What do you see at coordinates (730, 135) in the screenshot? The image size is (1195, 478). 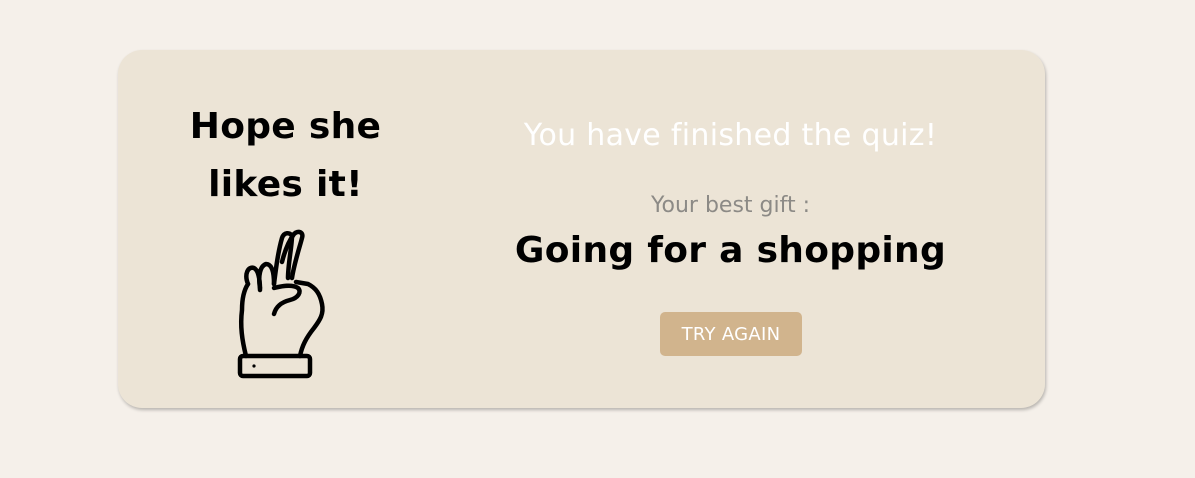 I see `quiz-finished-message: You have finished the quiz!` at bounding box center [730, 135].